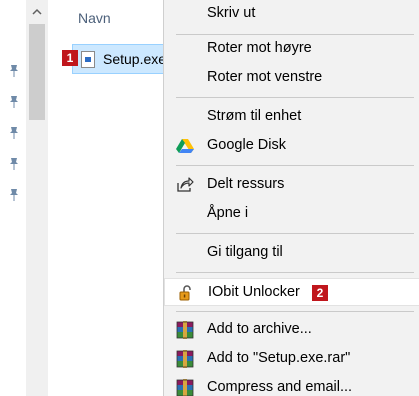  Describe the element at coordinates (291, 253) in the screenshot. I see `menu-item-give-access: Gi tilgang til` at that location.